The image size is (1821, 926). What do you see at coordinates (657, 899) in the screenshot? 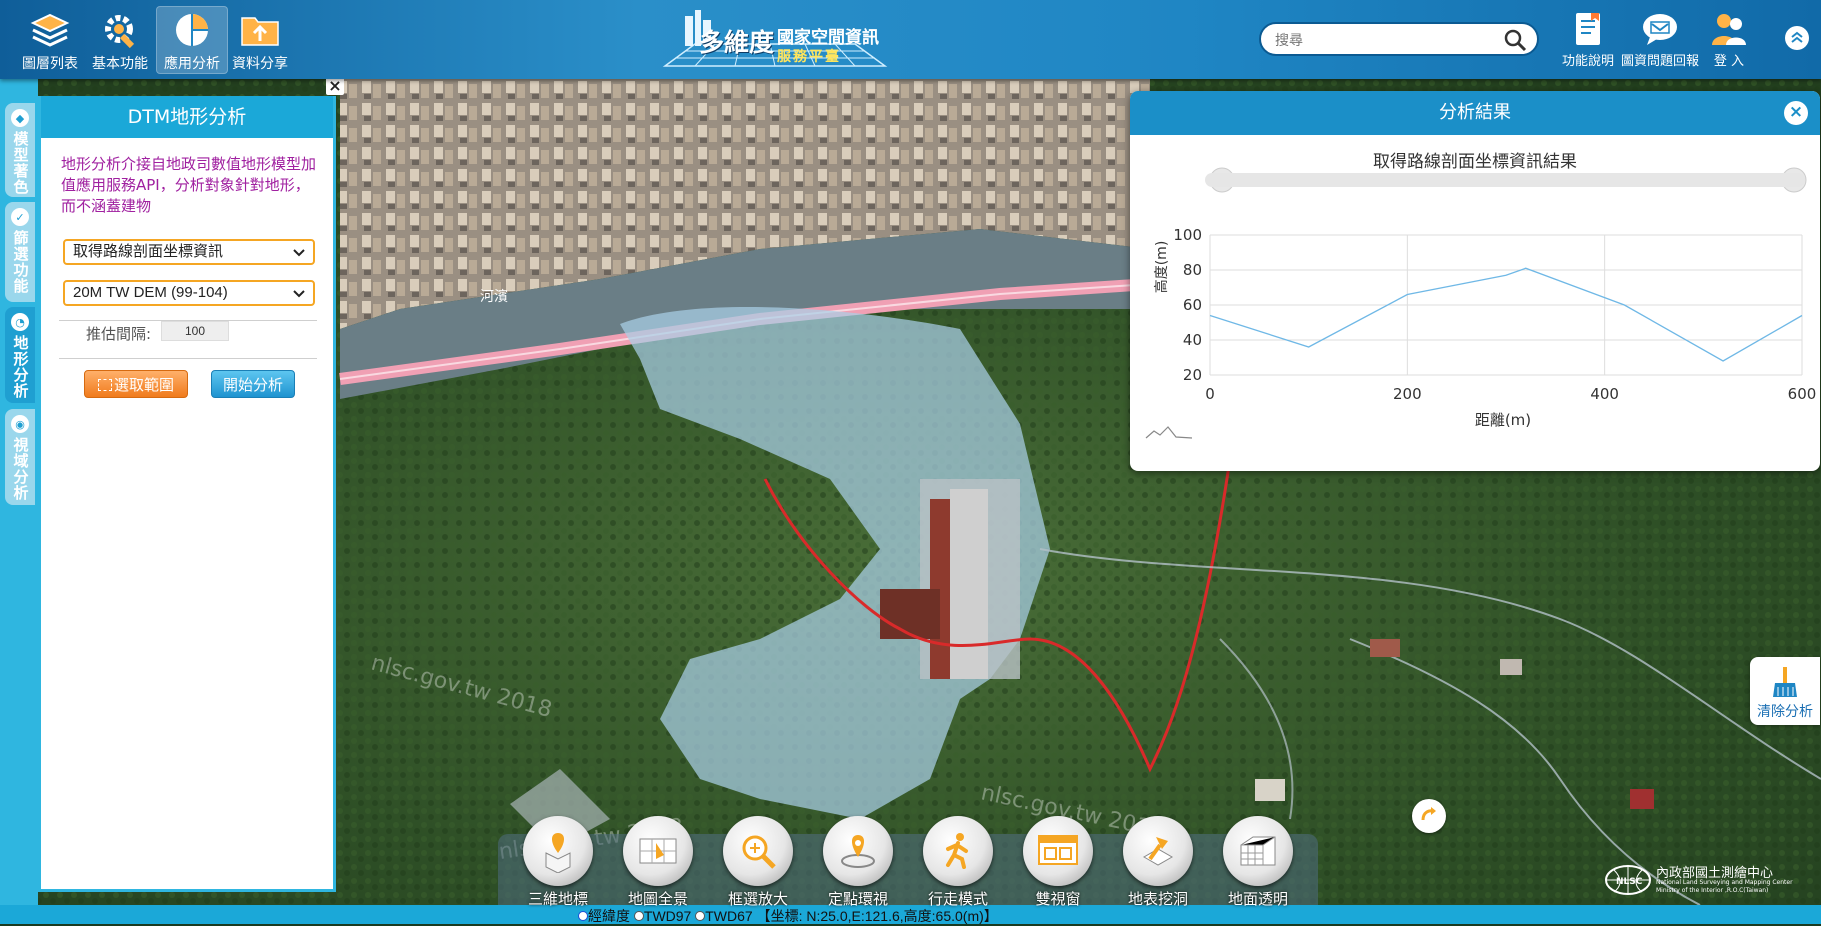
I see `tool-label: 地圖全景` at bounding box center [657, 899].